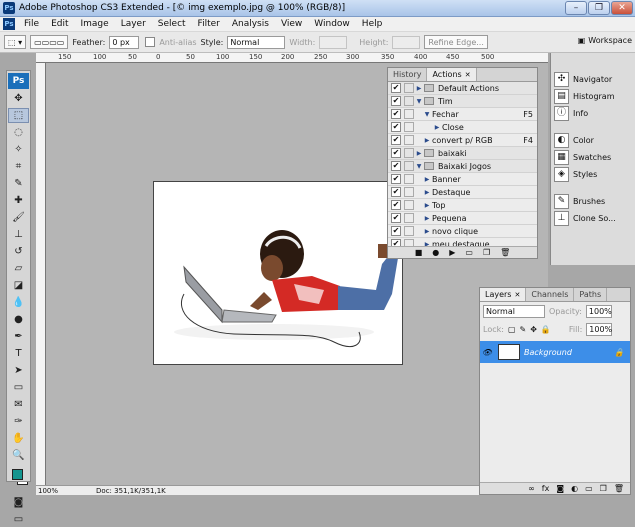  Describe the element at coordinates (278, 273) in the screenshot. I see `image-canvas` at that location.